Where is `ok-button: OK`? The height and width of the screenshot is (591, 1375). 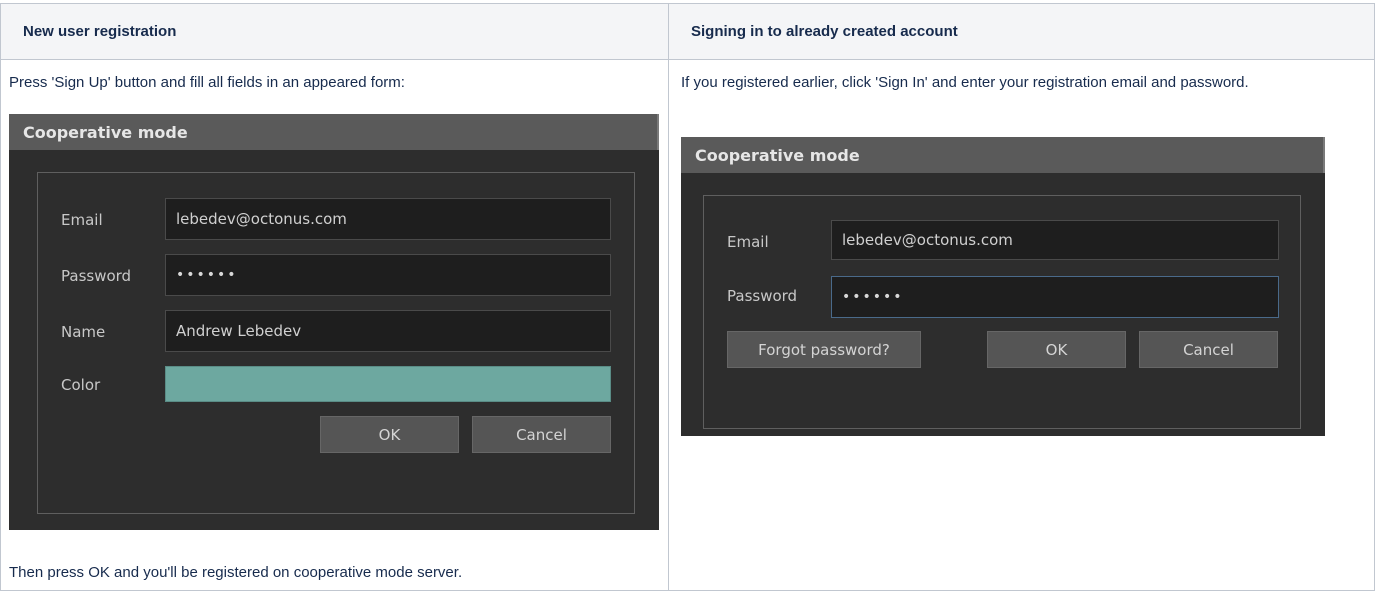
ok-button: OK is located at coordinates (389, 434).